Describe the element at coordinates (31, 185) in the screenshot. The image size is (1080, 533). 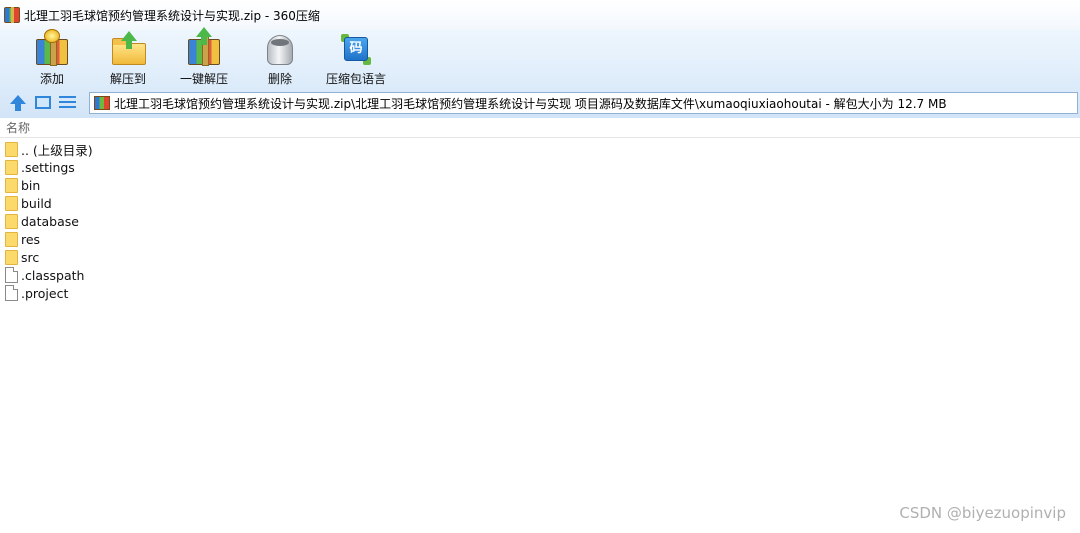
I see `file-name: bin` at that location.